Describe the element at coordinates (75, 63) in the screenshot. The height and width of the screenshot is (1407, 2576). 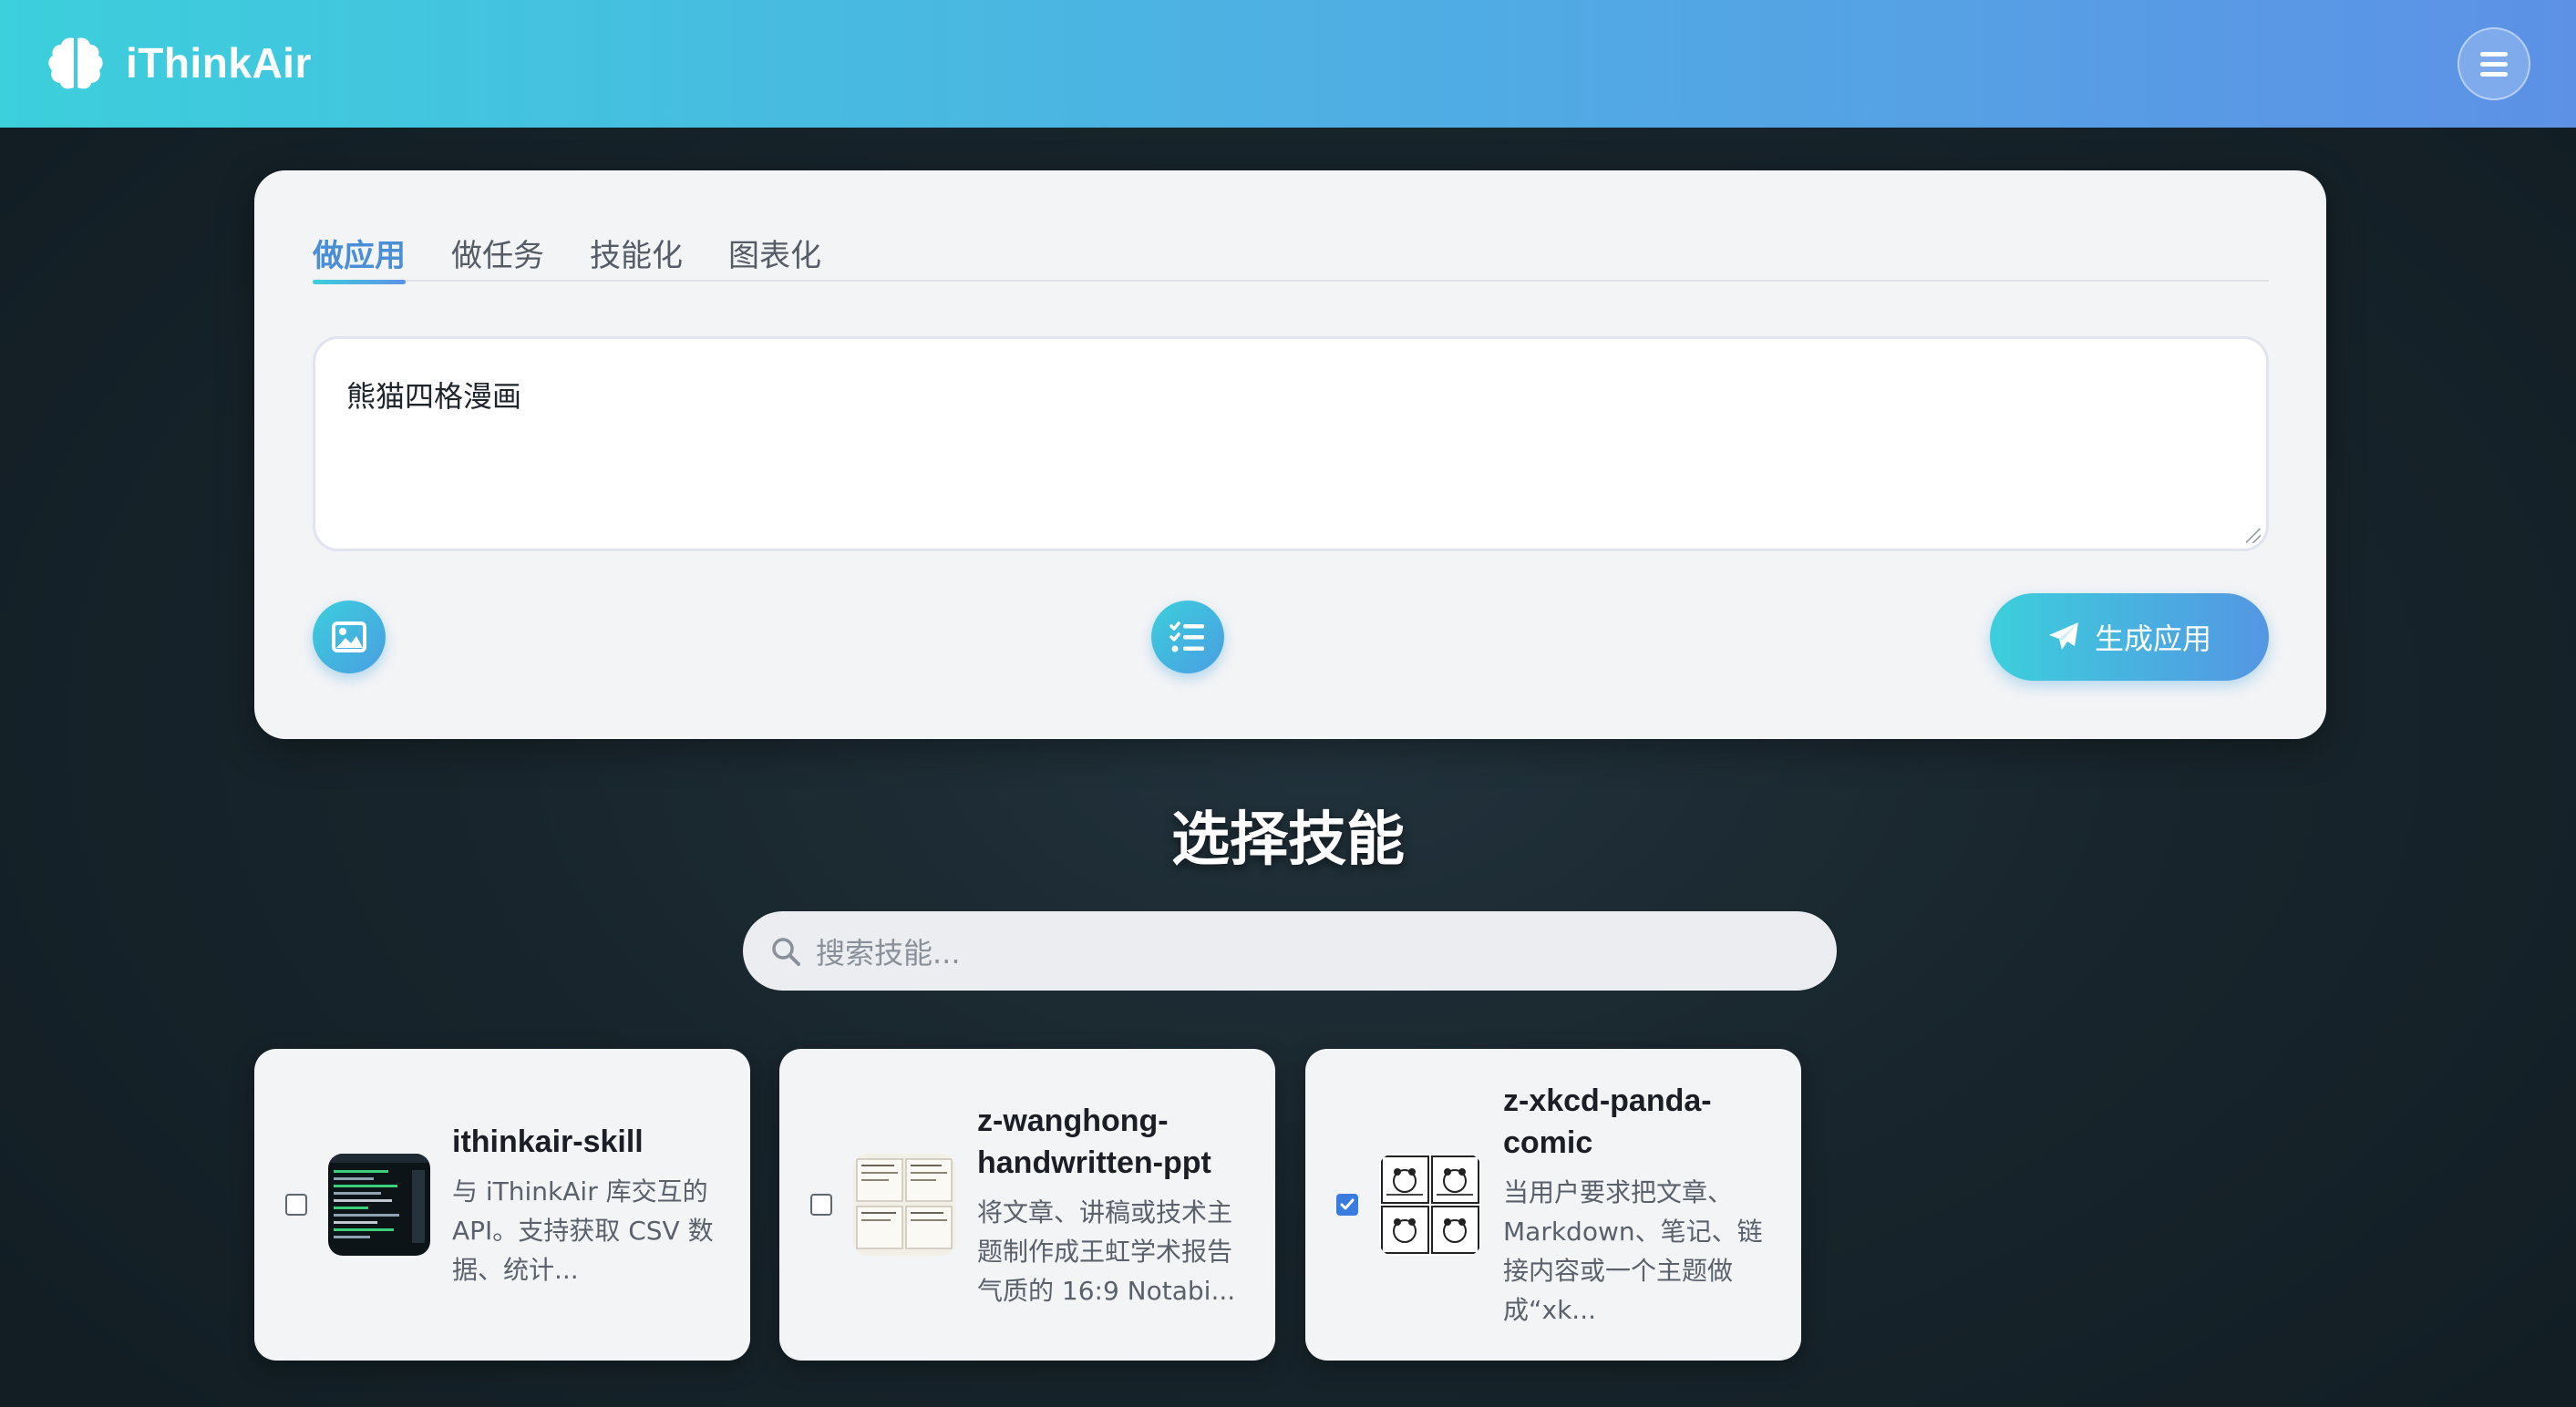
I see `brain-icon` at that location.